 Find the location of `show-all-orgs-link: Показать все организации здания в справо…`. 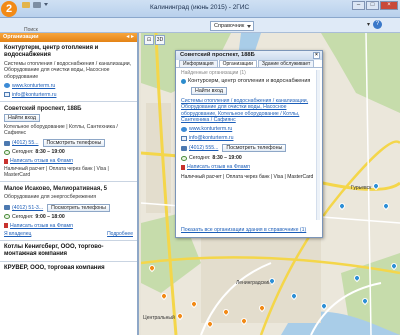

show-all-orgs-link: Показать все организации здания в справо… is located at coordinates (243, 230).